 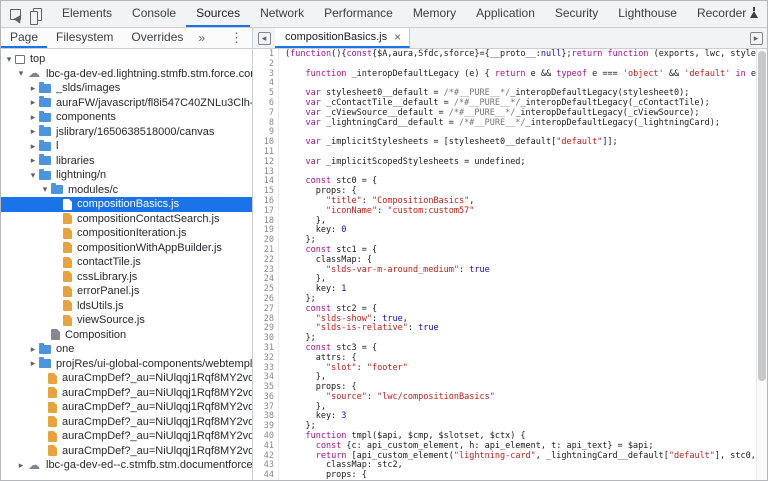 I want to click on tab-label: Recorder, so click(x=721, y=13).